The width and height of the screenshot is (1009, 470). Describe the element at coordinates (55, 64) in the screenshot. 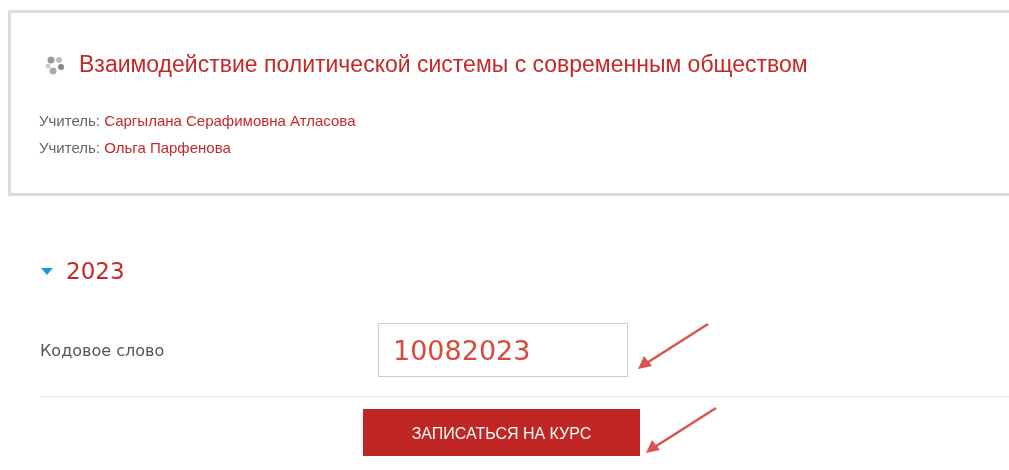

I see `dots-icon` at that location.